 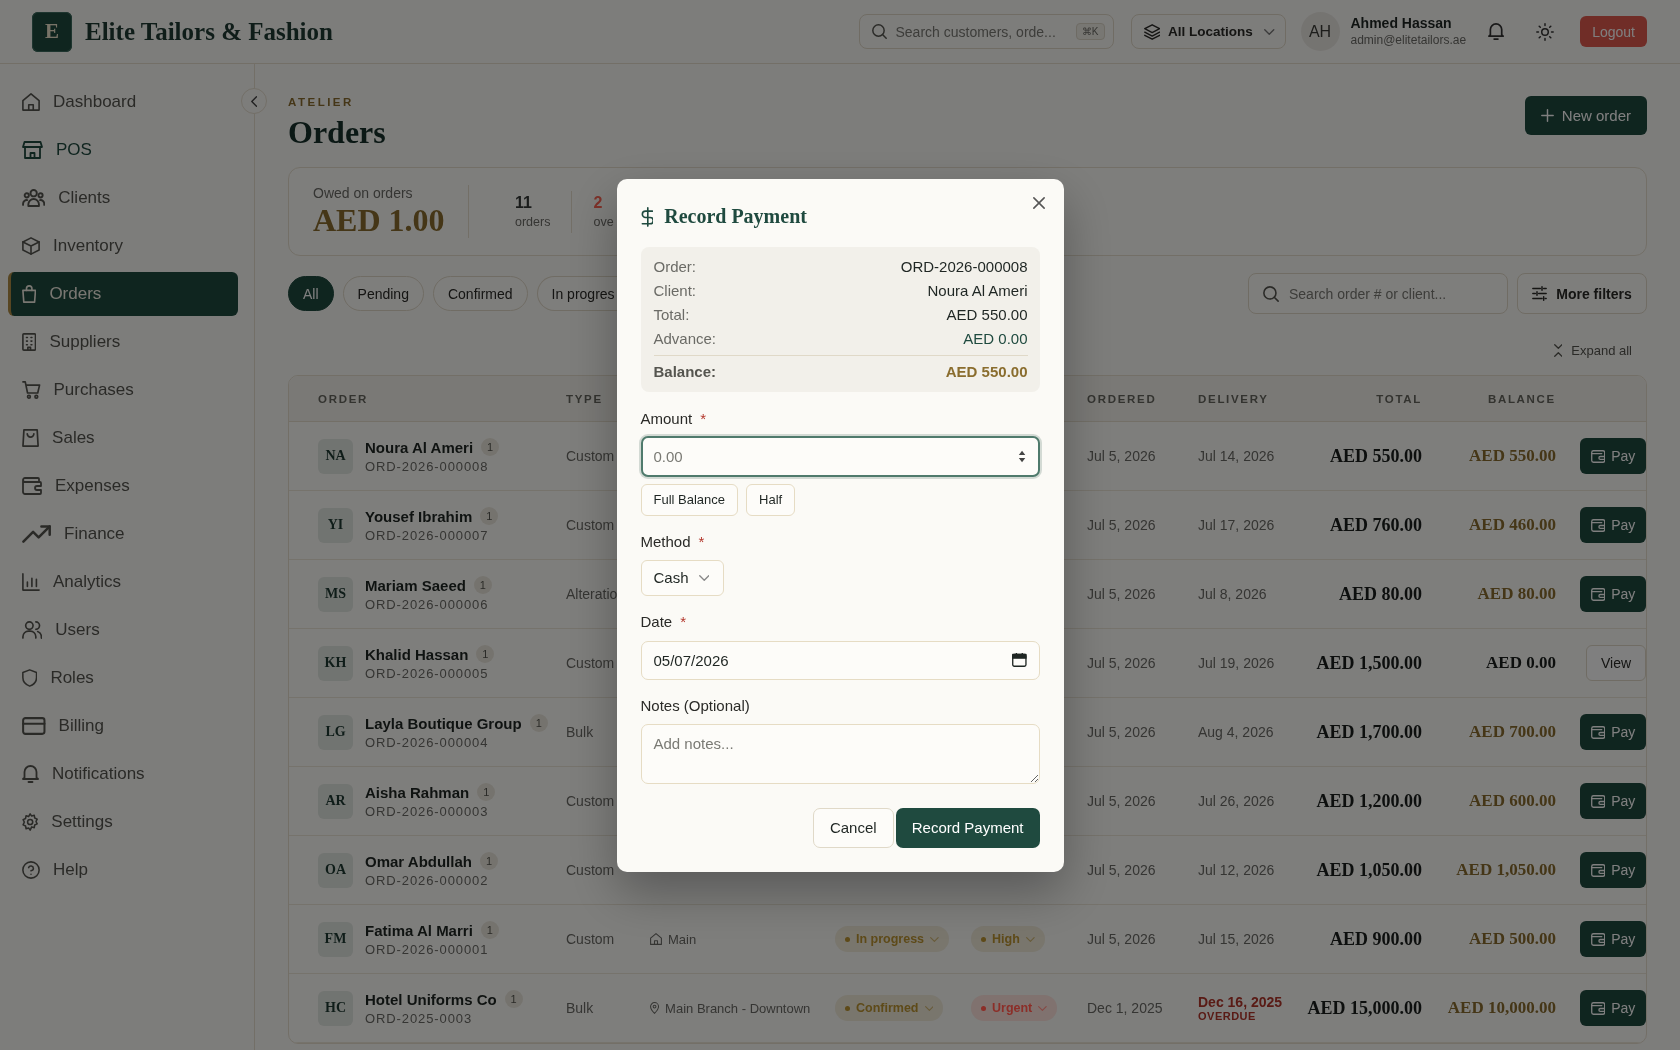 I want to click on sidebar-item: Notifications, so click(x=123, y=774).